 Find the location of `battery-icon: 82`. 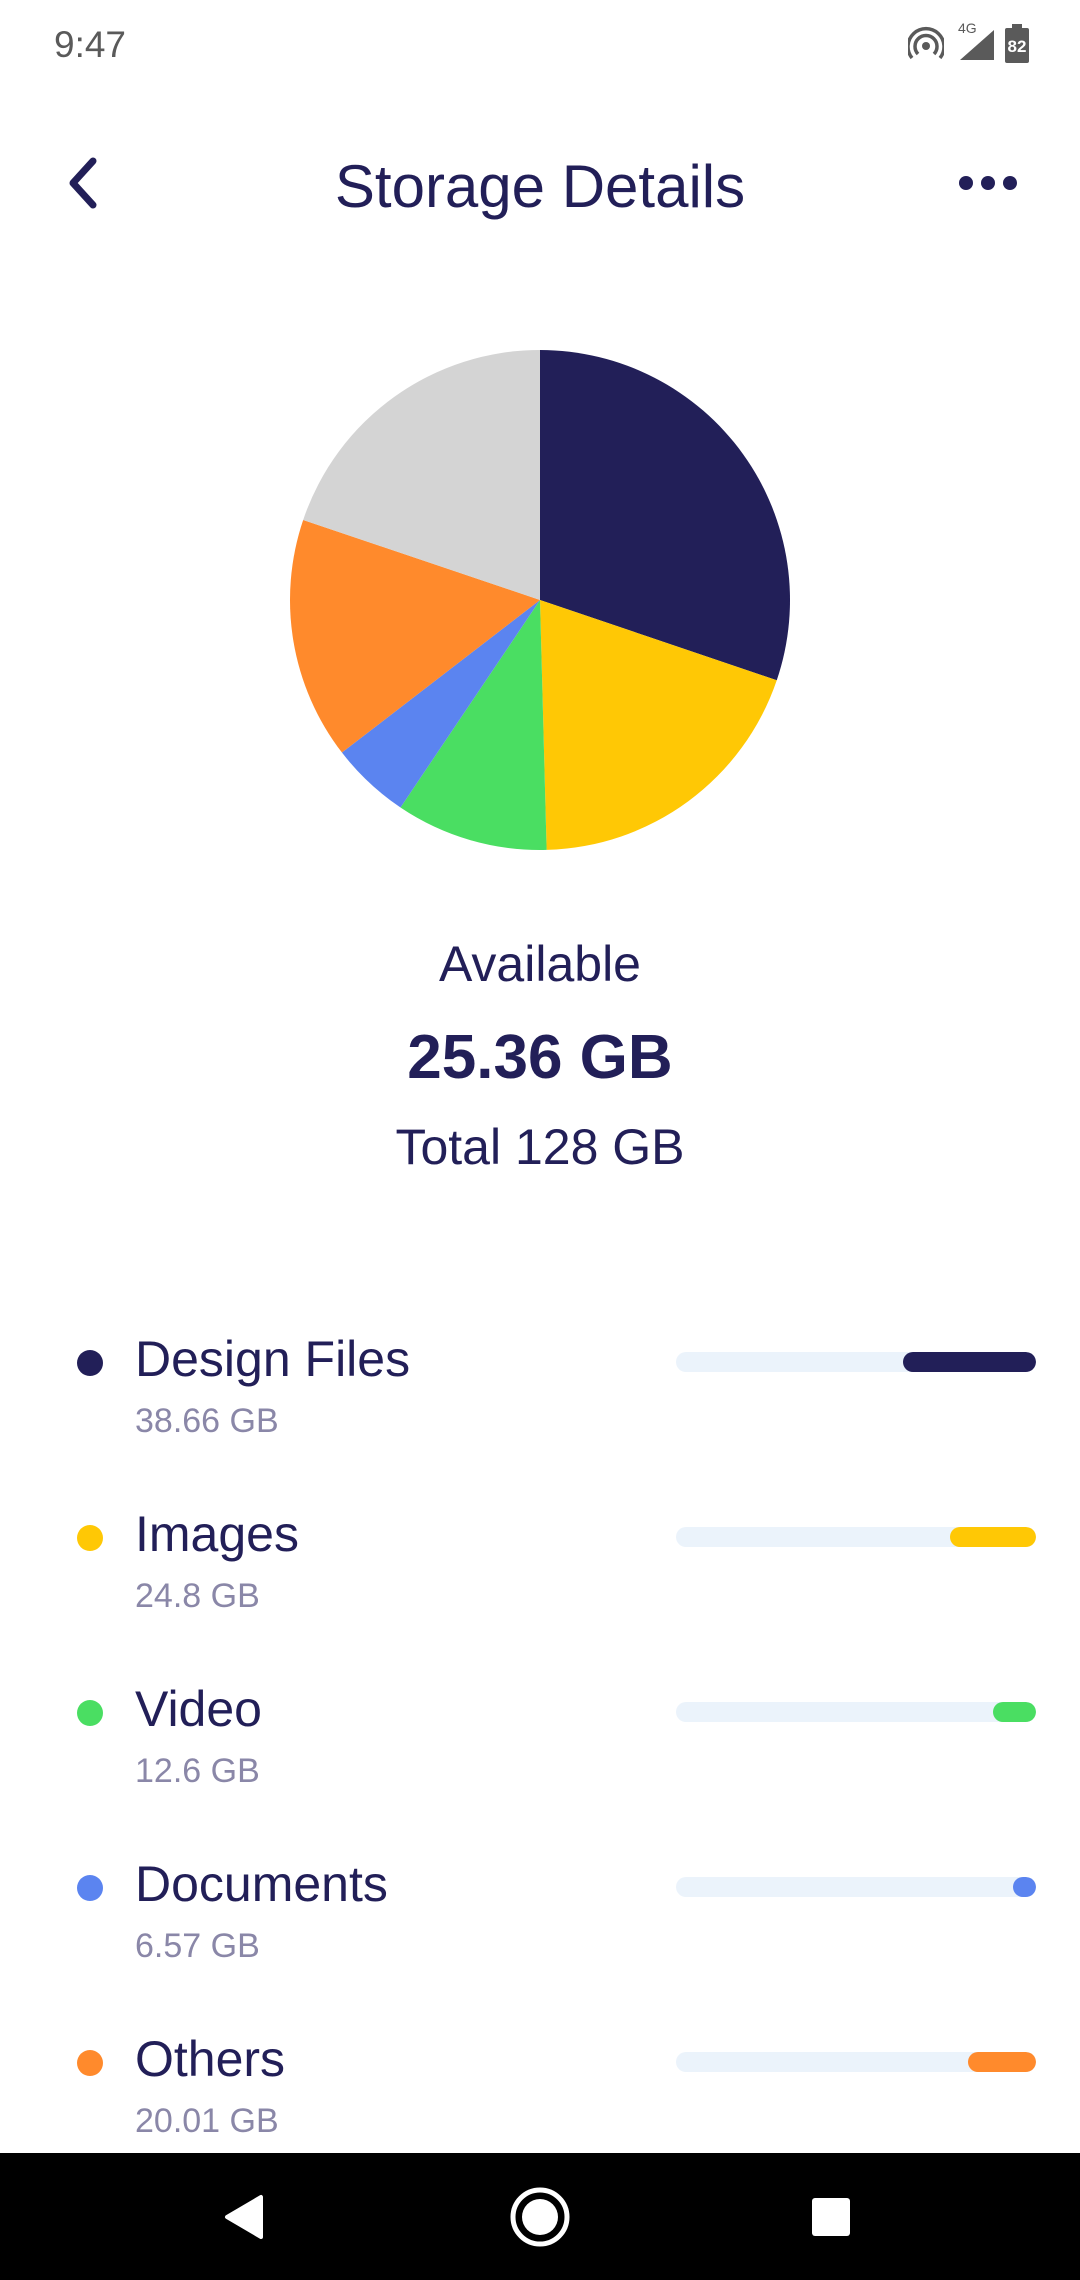

battery-icon: 82 is located at coordinates (1017, 43).